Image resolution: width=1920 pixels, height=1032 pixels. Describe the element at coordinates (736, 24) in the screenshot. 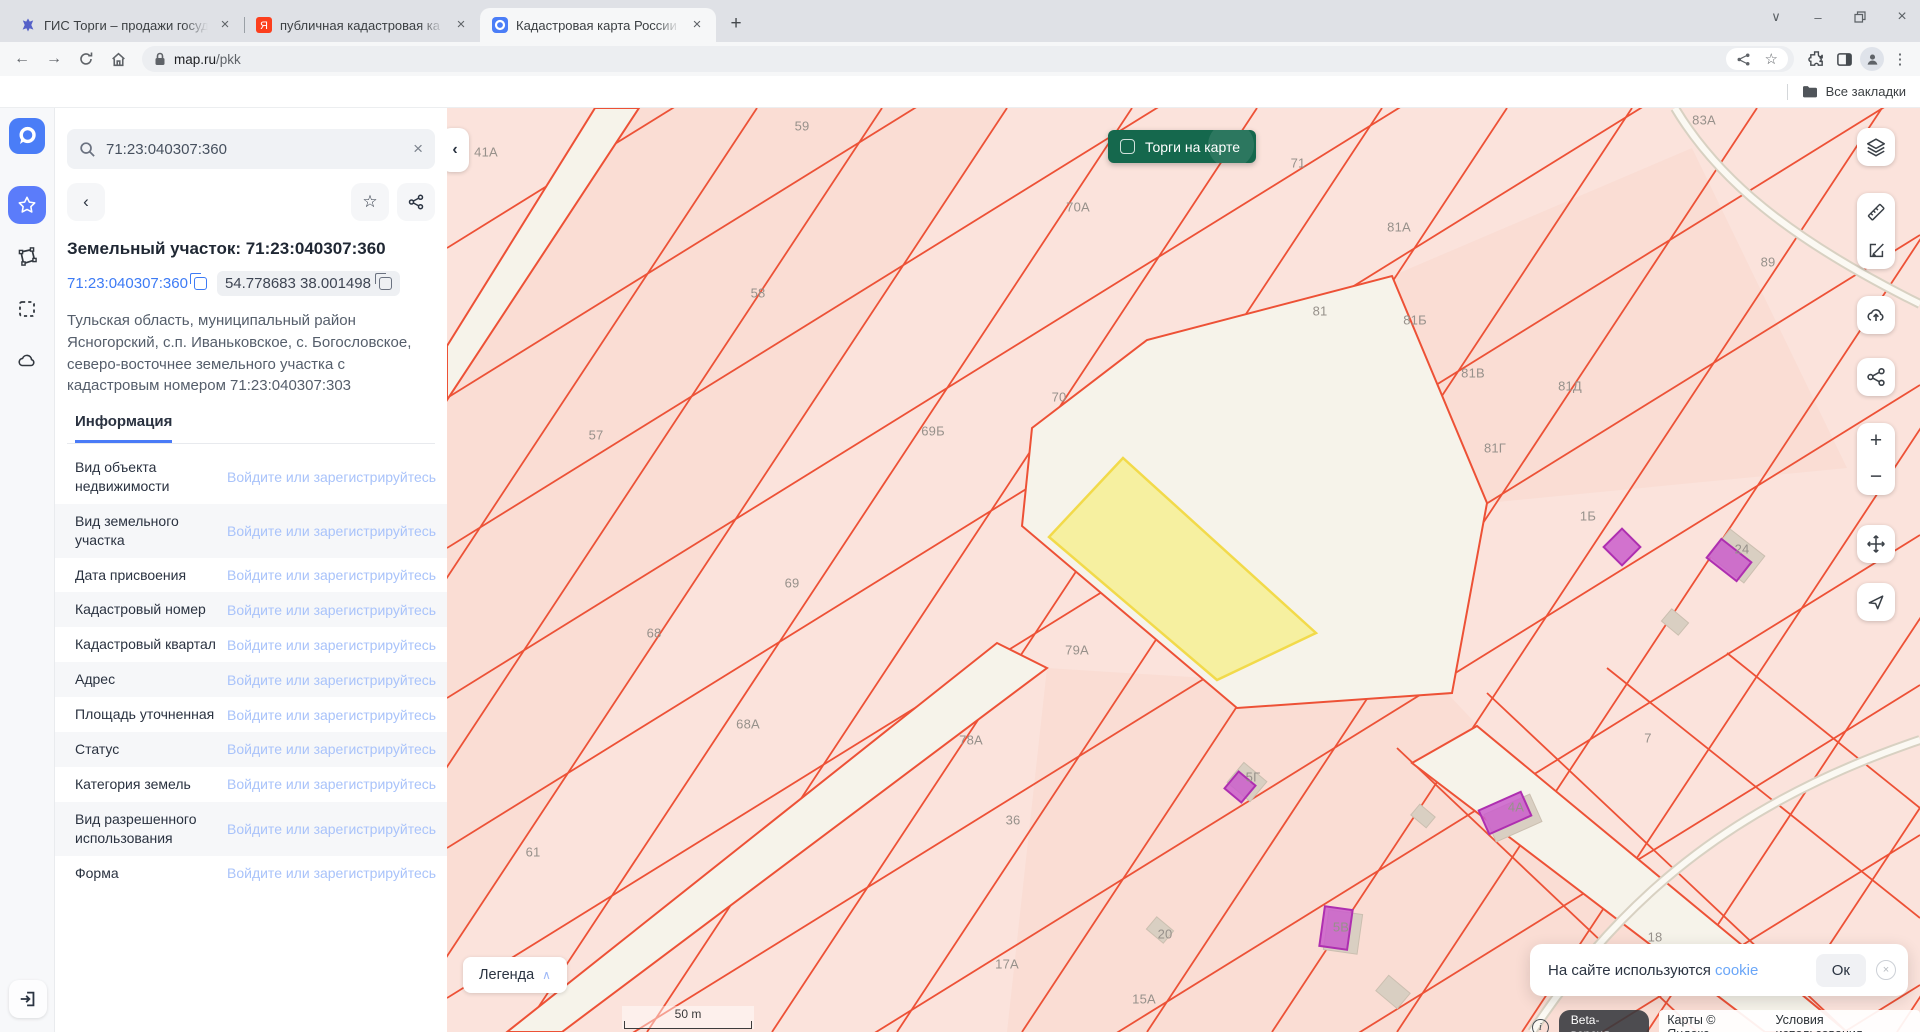

I see `new-tab-button: +` at that location.